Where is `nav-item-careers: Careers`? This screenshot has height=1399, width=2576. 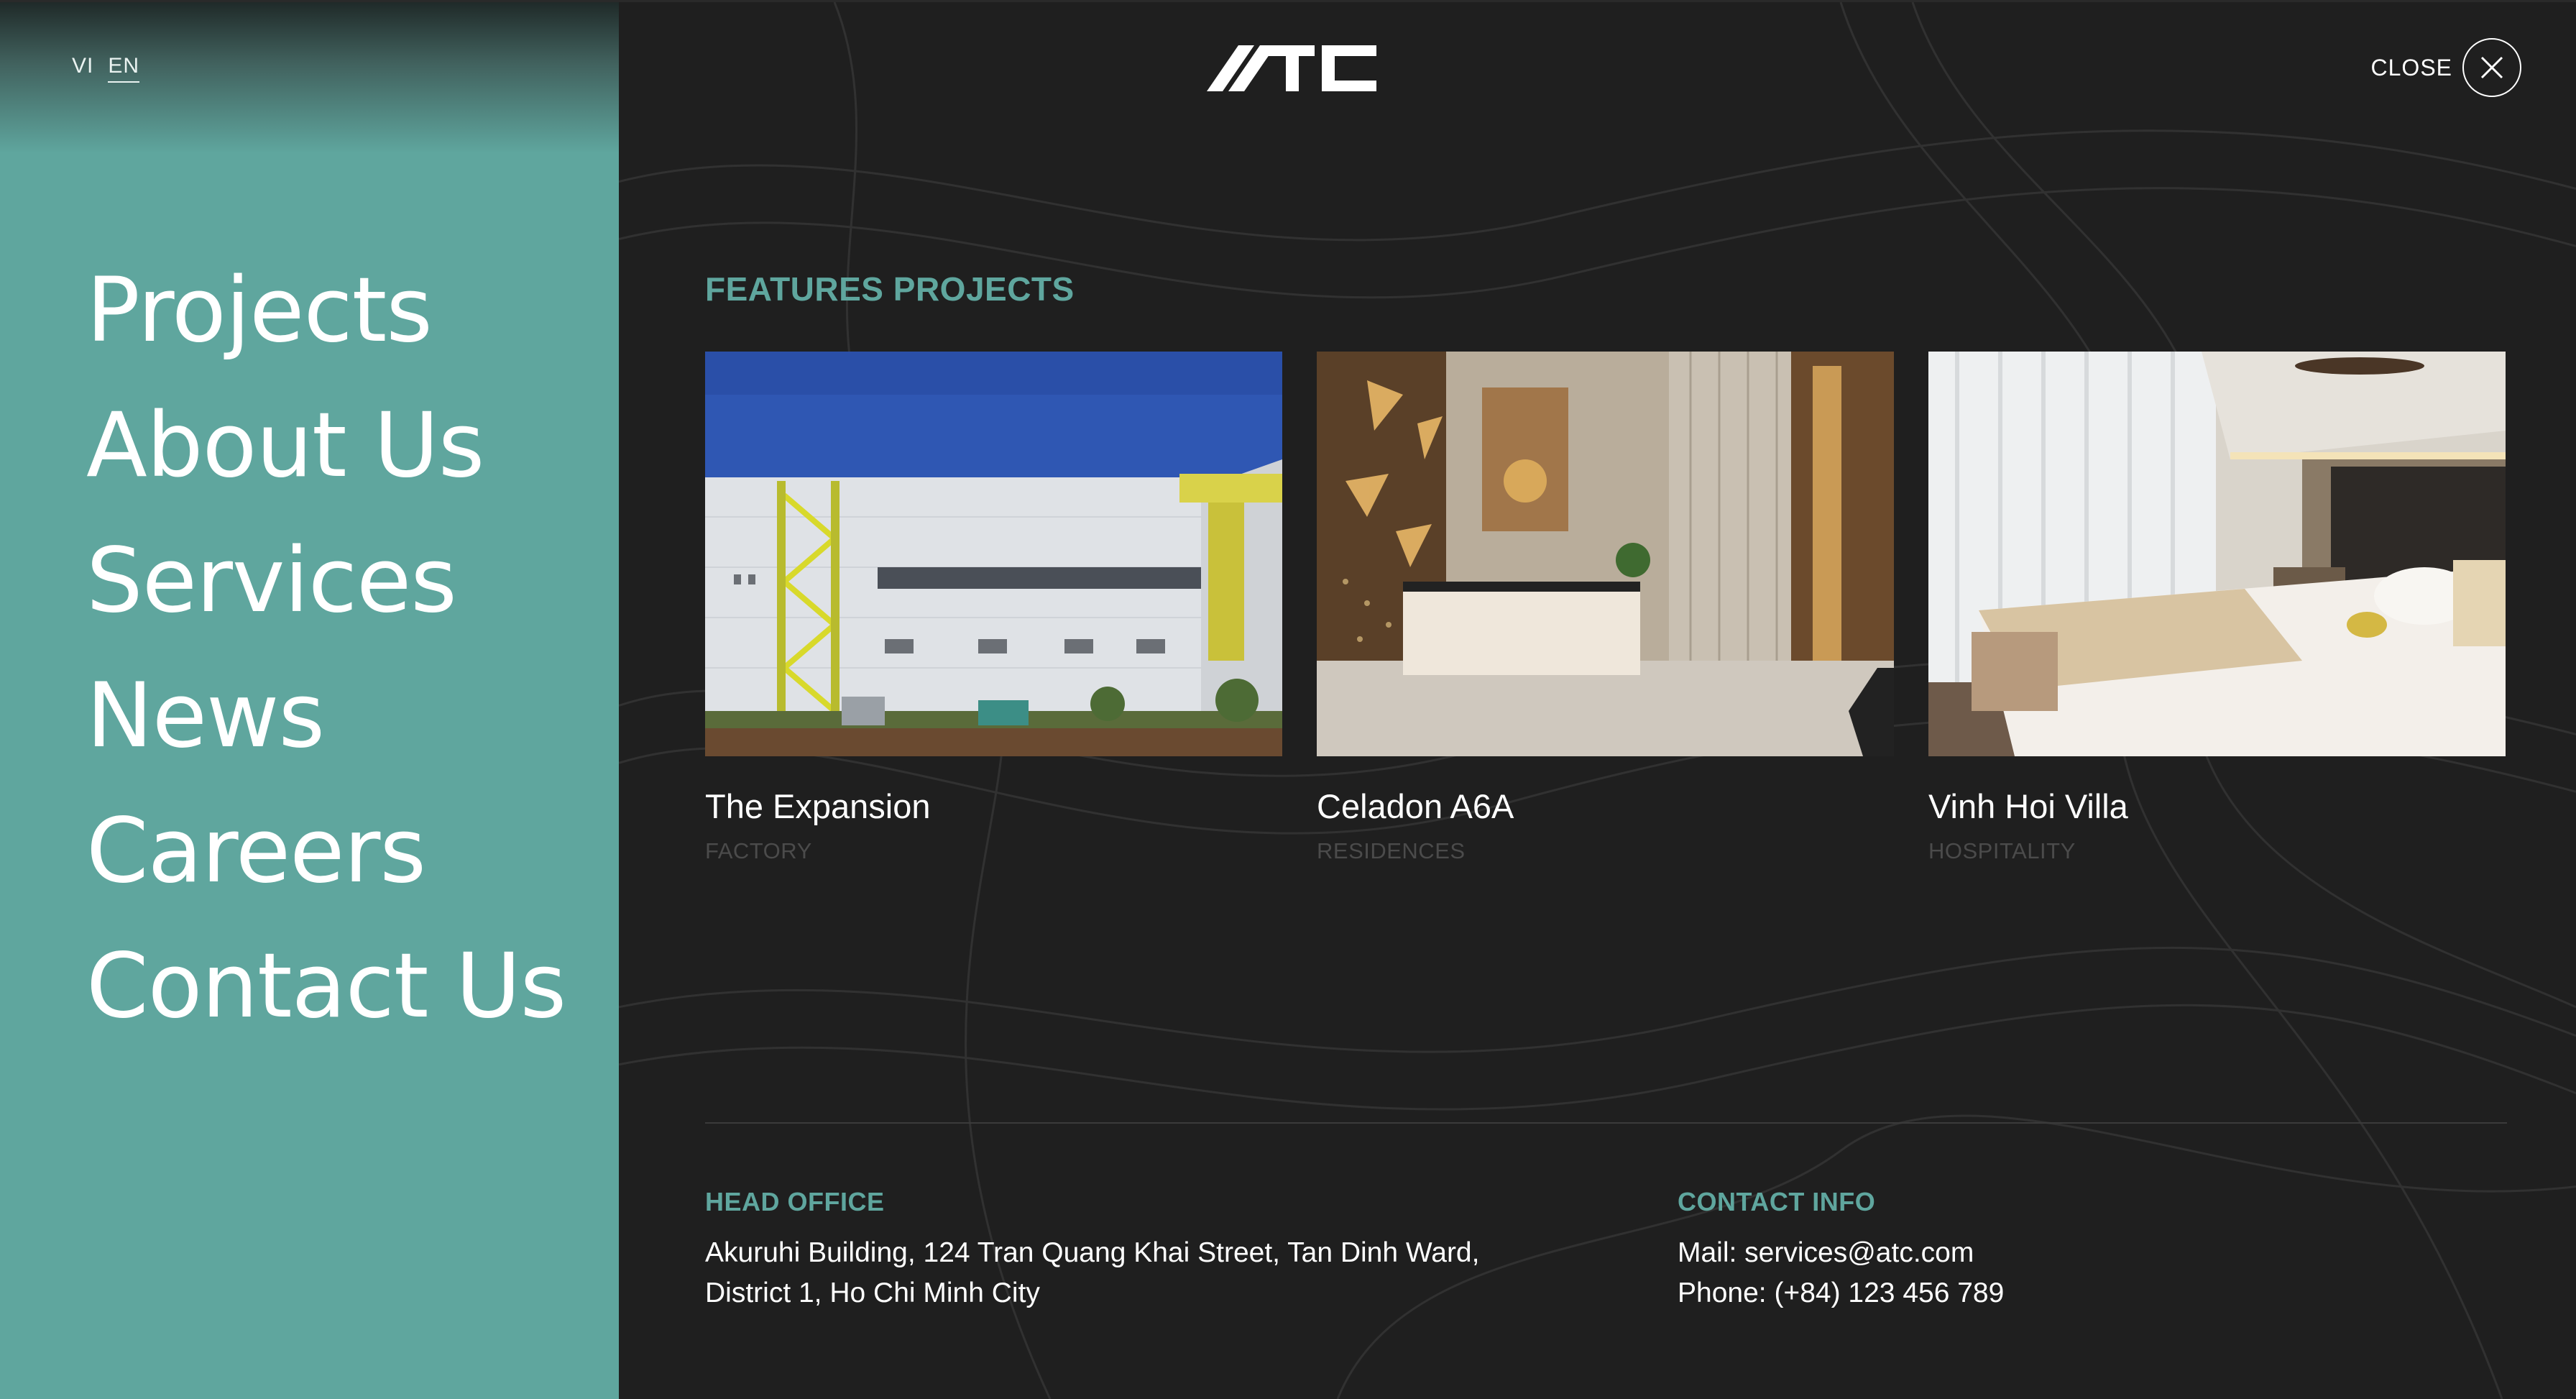
nav-item-careers: Careers is located at coordinates (326, 851).